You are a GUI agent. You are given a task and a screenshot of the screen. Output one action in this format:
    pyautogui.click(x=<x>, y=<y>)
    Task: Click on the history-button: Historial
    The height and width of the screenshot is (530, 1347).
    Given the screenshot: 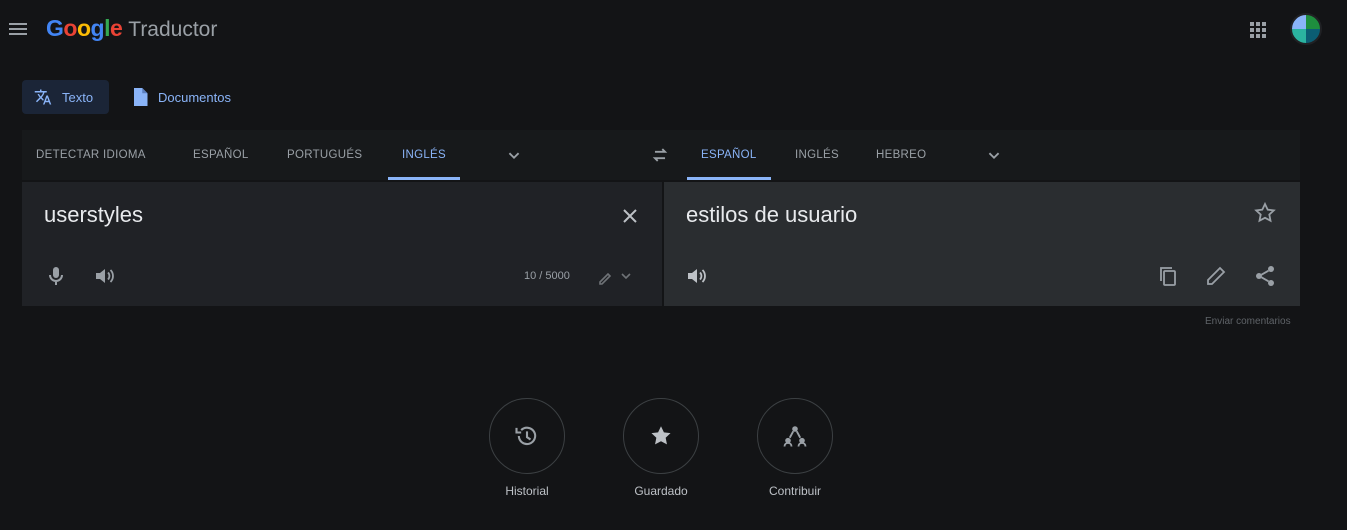 What is the action you would take?
    pyautogui.click(x=527, y=448)
    